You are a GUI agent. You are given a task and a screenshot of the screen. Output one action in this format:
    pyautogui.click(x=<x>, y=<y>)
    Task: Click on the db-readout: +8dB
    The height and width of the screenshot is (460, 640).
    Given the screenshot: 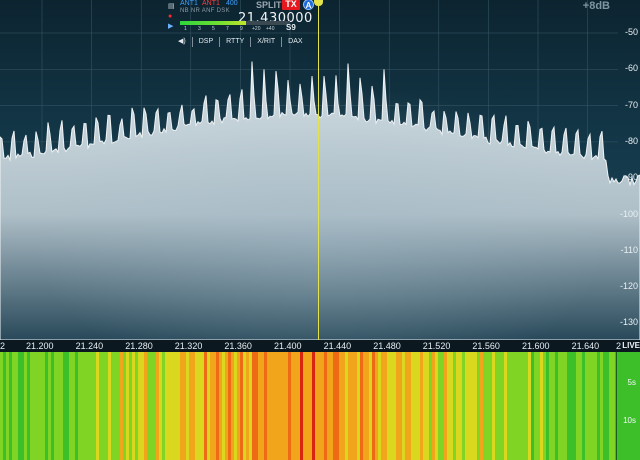 What is the action you would take?
    pyautogui.click(x=596, y=6)
    